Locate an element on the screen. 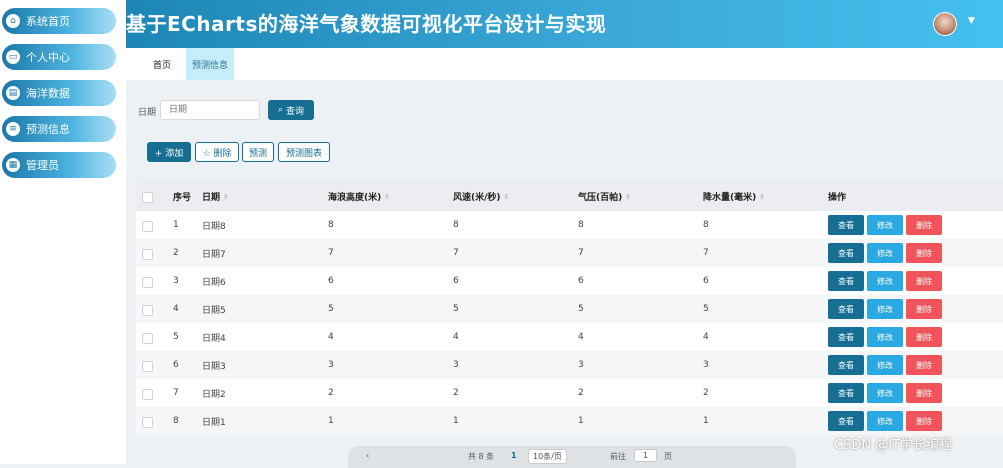 This screenshot has width=1003, height=468. header: 基于ECharts的海洋气象数据可视化平台设计与实现 ▼ is located at coordinates (564, 24).